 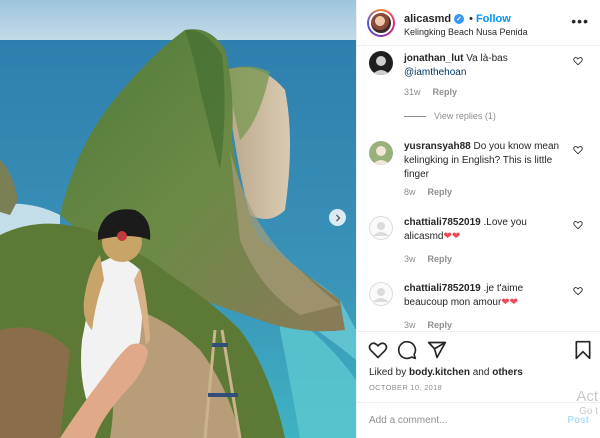 I want to click on comment-time: 8w, so click(x=410, y=192).